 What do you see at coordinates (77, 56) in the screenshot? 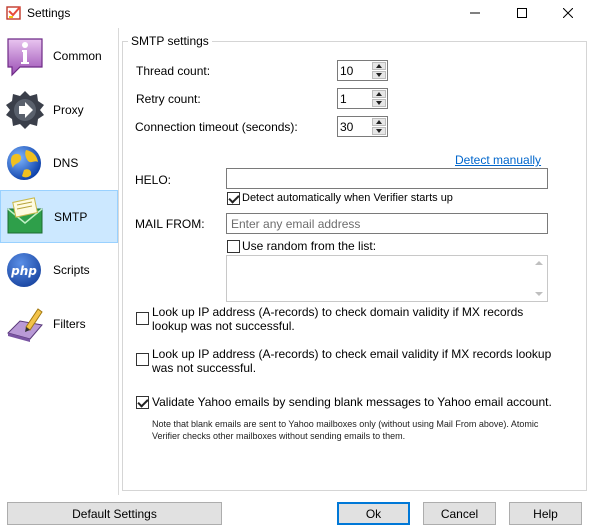
I see `sidebar-item-label: Common` at bounding box center [77, 56].